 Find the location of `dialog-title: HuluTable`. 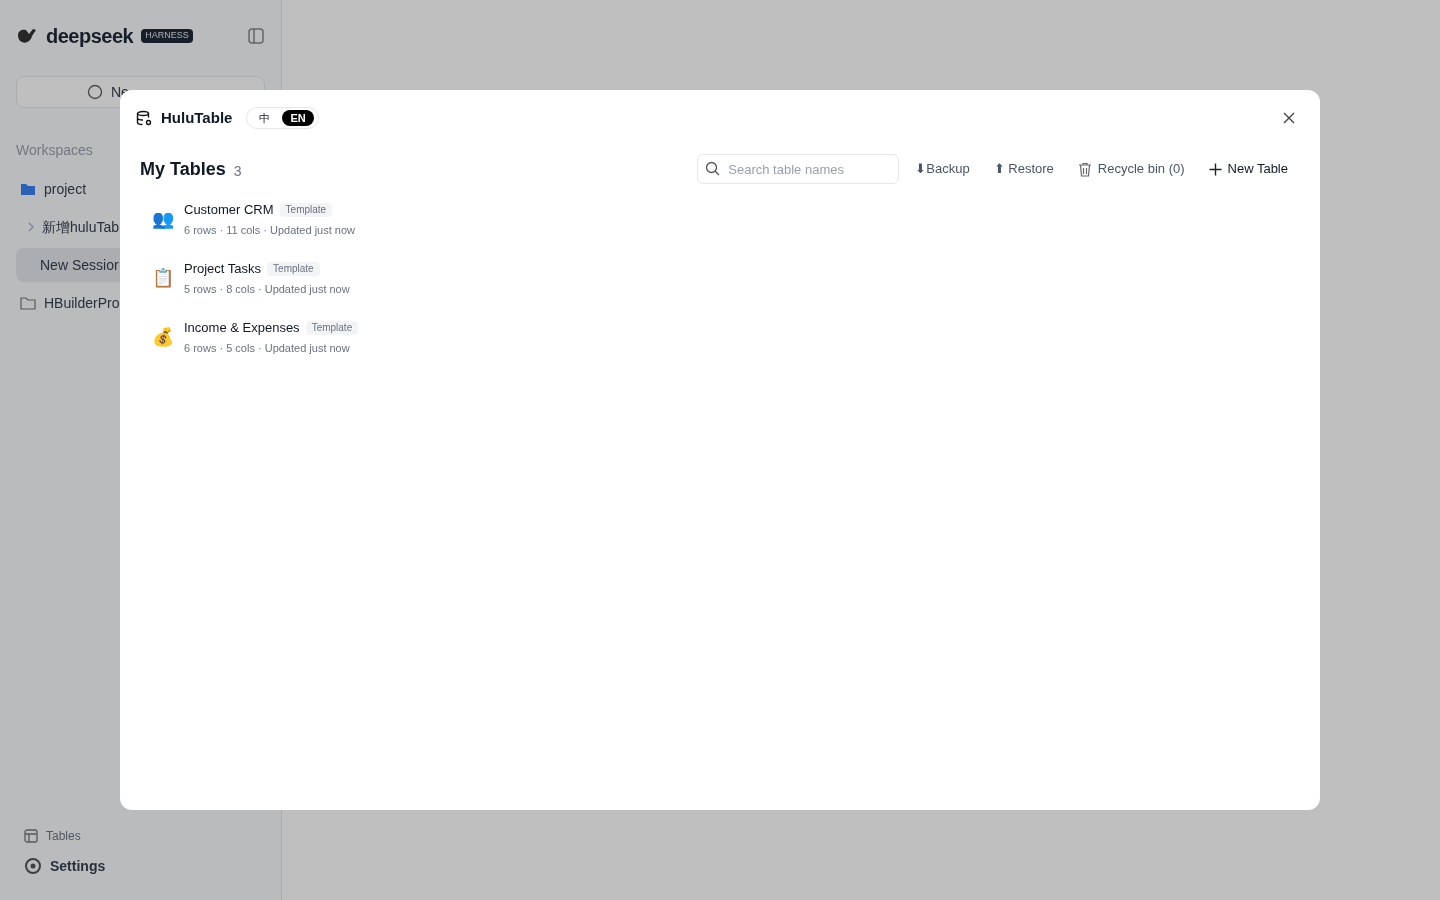

dialog-title: HuluTable is located at coordinates (197, 117).